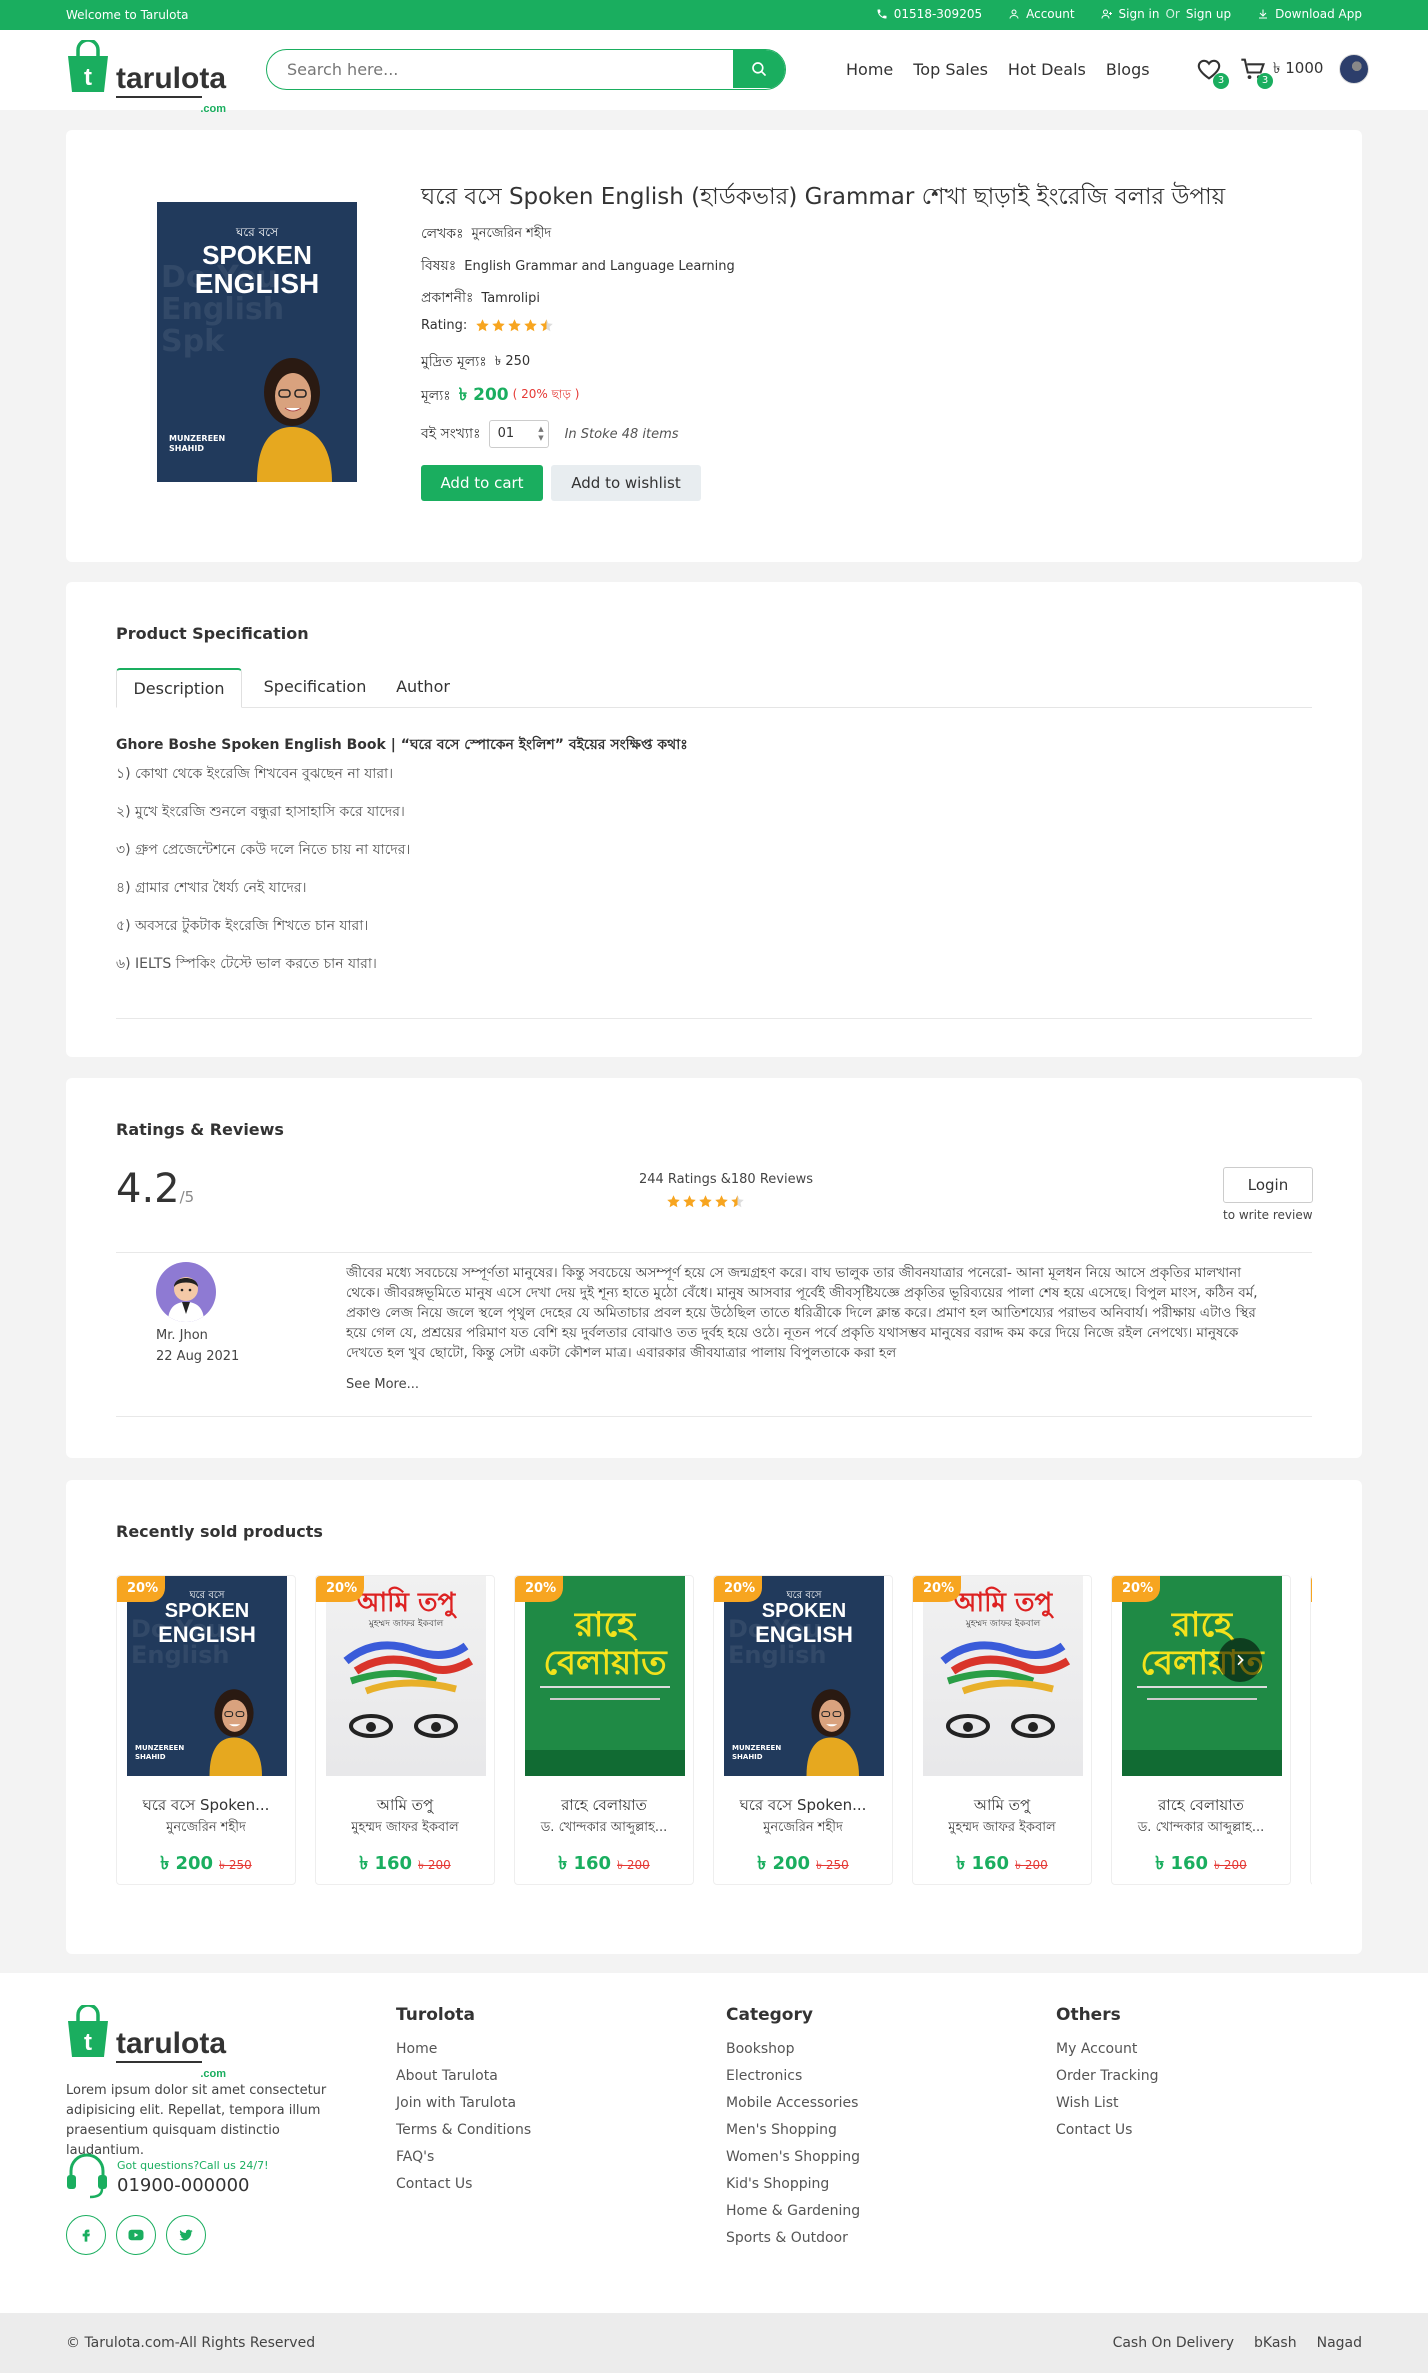 The image size is (1428, 2373). I want to click on header-actions: 3 3 ৳ 1000, so click(1282, 71).